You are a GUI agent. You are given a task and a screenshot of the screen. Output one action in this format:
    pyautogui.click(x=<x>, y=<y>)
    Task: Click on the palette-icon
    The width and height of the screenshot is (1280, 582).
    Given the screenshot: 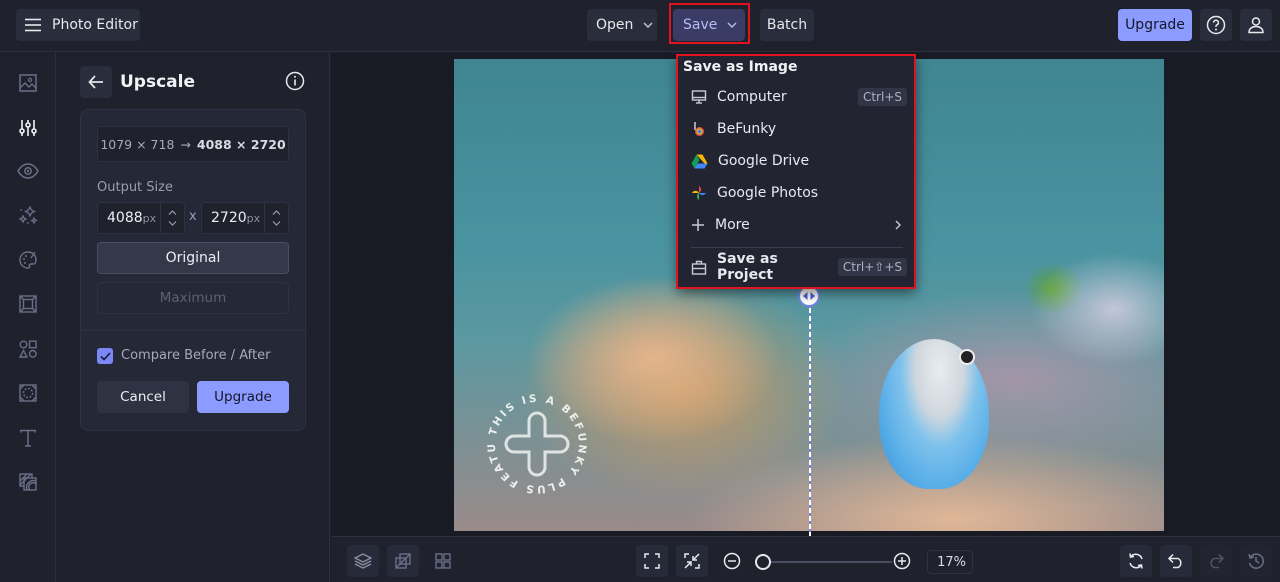 What is the action you would take?
    pyautogui.click(x=28, y=260)
    